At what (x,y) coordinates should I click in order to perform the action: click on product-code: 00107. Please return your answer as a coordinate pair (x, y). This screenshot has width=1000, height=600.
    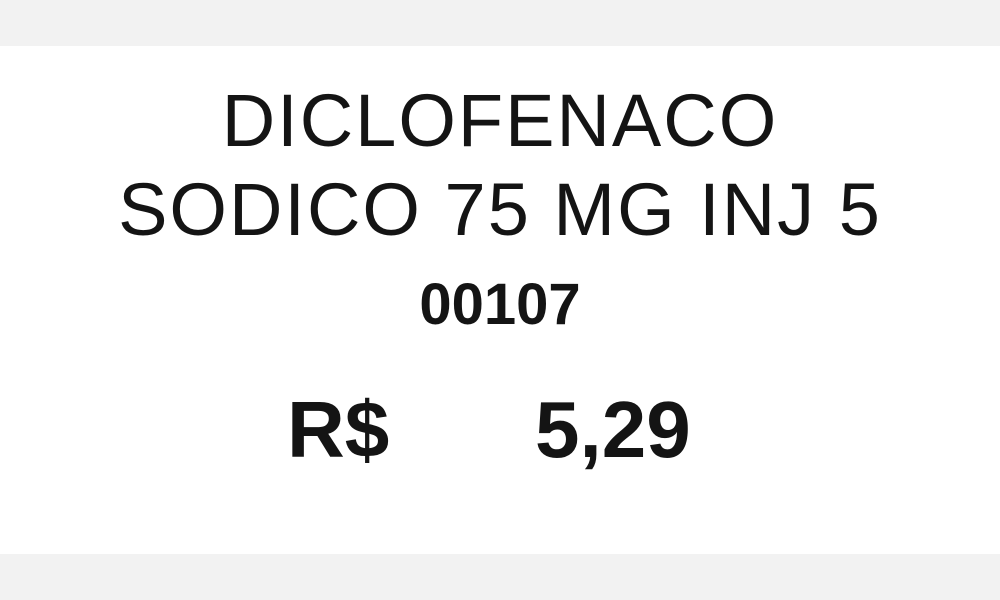
    Looking at the image, I should click on (500, 304).